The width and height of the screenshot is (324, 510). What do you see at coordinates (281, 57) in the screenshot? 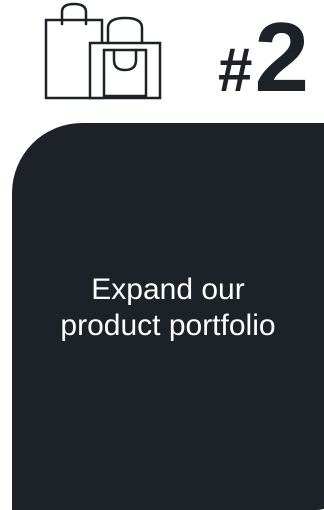
I see `goal-number-value: 2` at bounding box center [281, 57].